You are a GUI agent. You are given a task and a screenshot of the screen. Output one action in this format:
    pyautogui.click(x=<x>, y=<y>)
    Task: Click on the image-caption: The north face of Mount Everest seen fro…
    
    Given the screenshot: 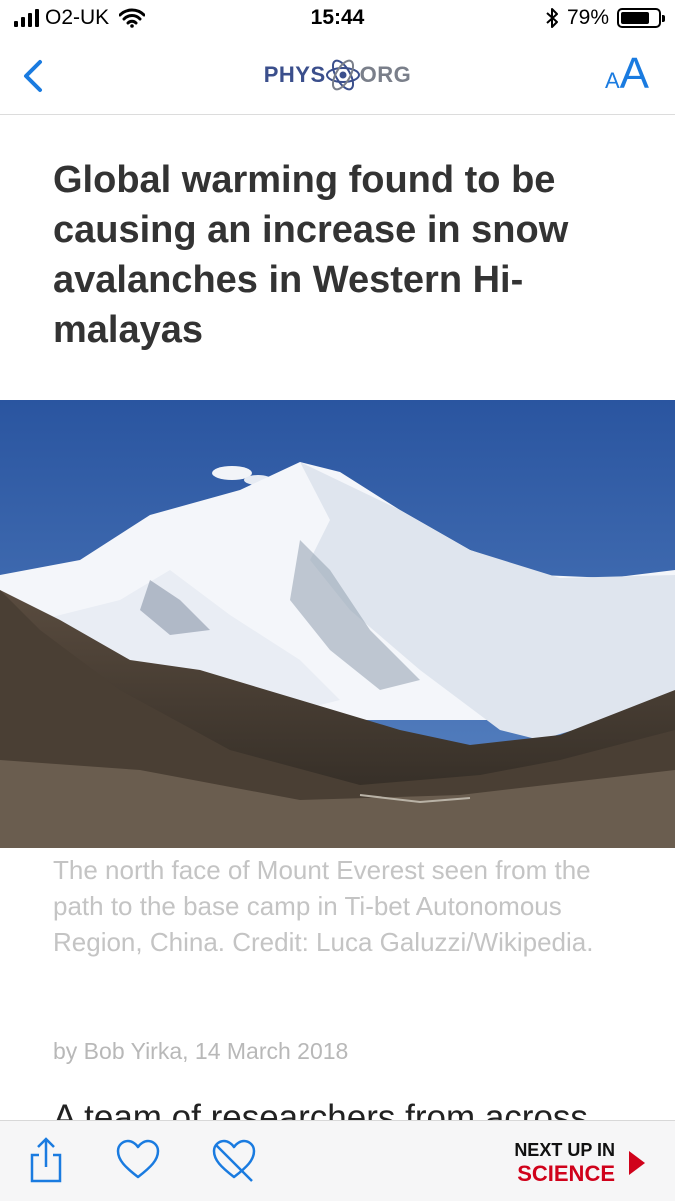 What is the action you would take?
    pyautogui.click(x=323, y=906)
    